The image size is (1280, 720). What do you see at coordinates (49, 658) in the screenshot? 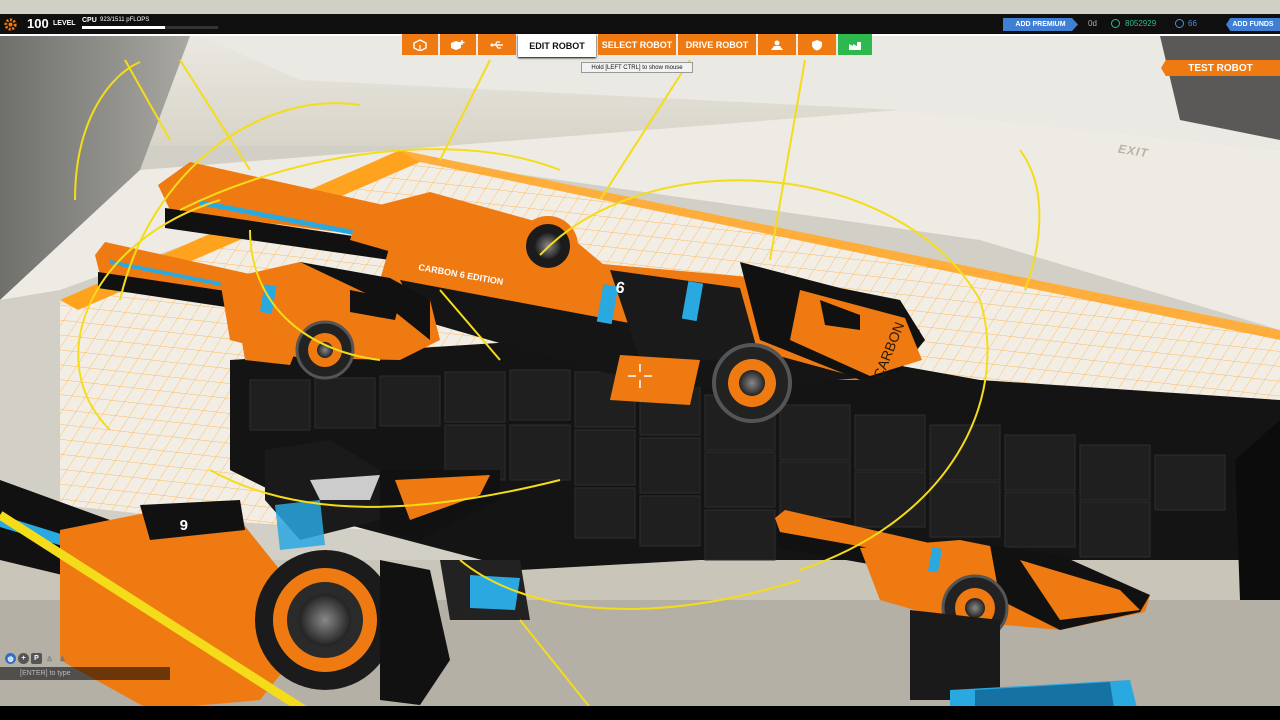
I see `person-icon: ♙` at bounding box center [49, 658].